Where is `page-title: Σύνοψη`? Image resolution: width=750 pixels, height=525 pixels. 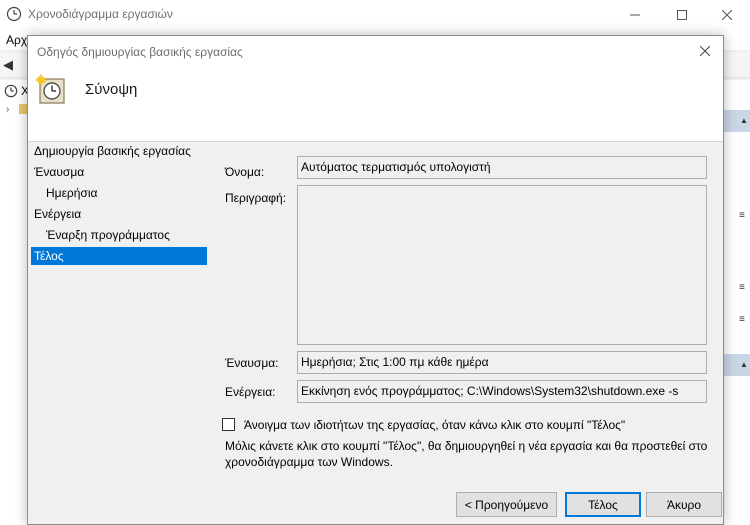 page-title: Σύνοψη is located at coordinates (111, 89).